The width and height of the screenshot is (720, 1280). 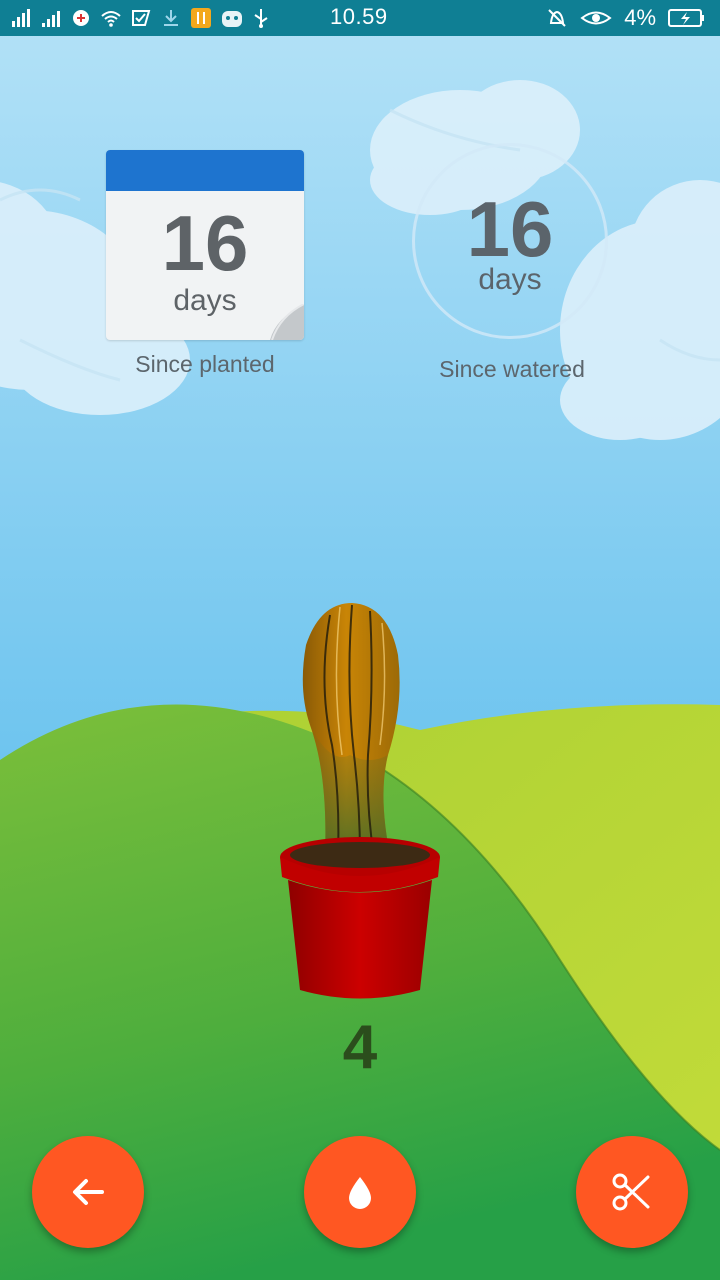 I want to click on cactus-plant, so click(x=360, y=801).